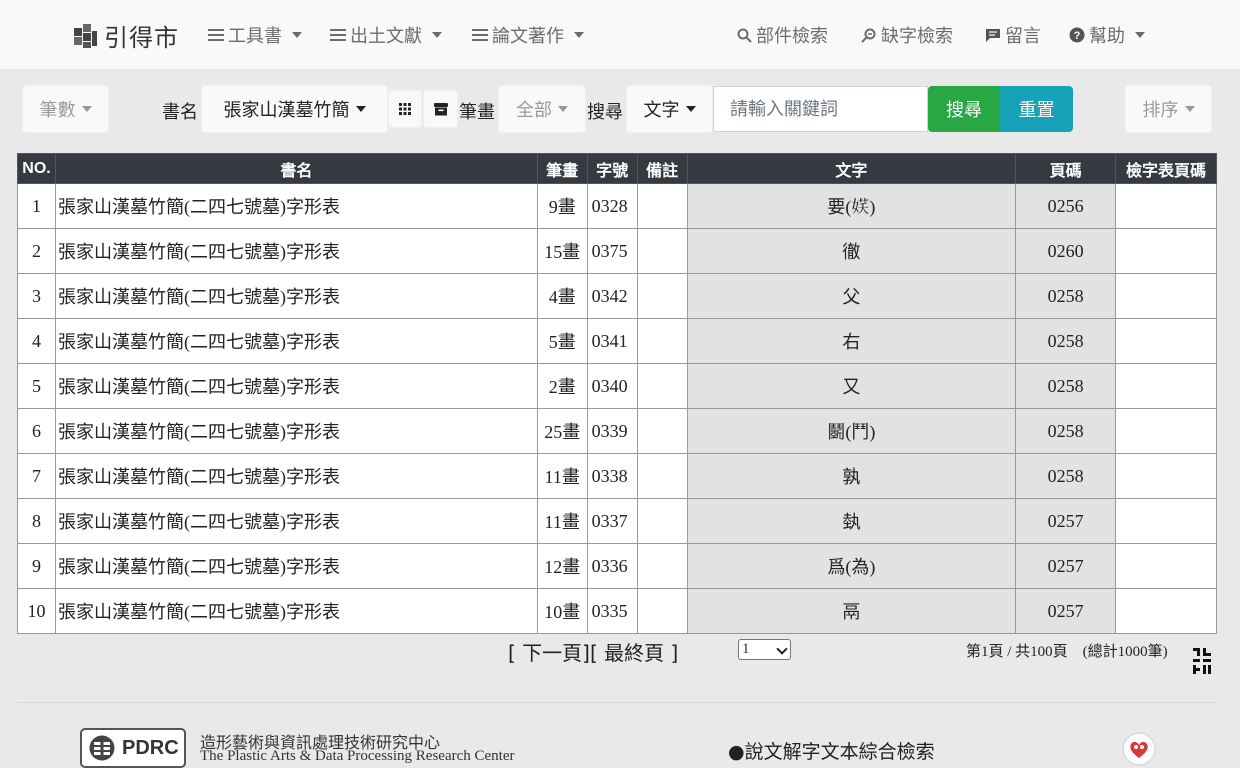 The width and height of the screenshot is (1240, 768). I want to click on page-select: 1, so click(764, 649).